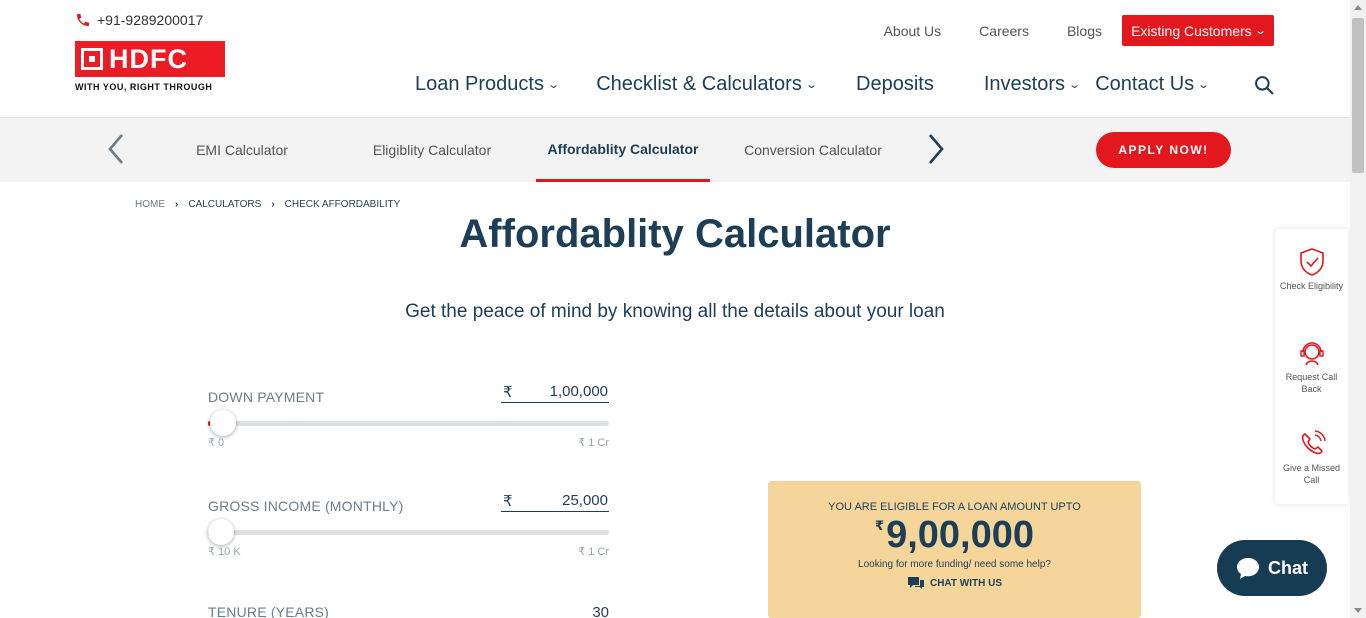  Describe the element at coordinates (1311, 474) in the screenshot. I see `missed-call-label: Give a Missed Call` at that location.